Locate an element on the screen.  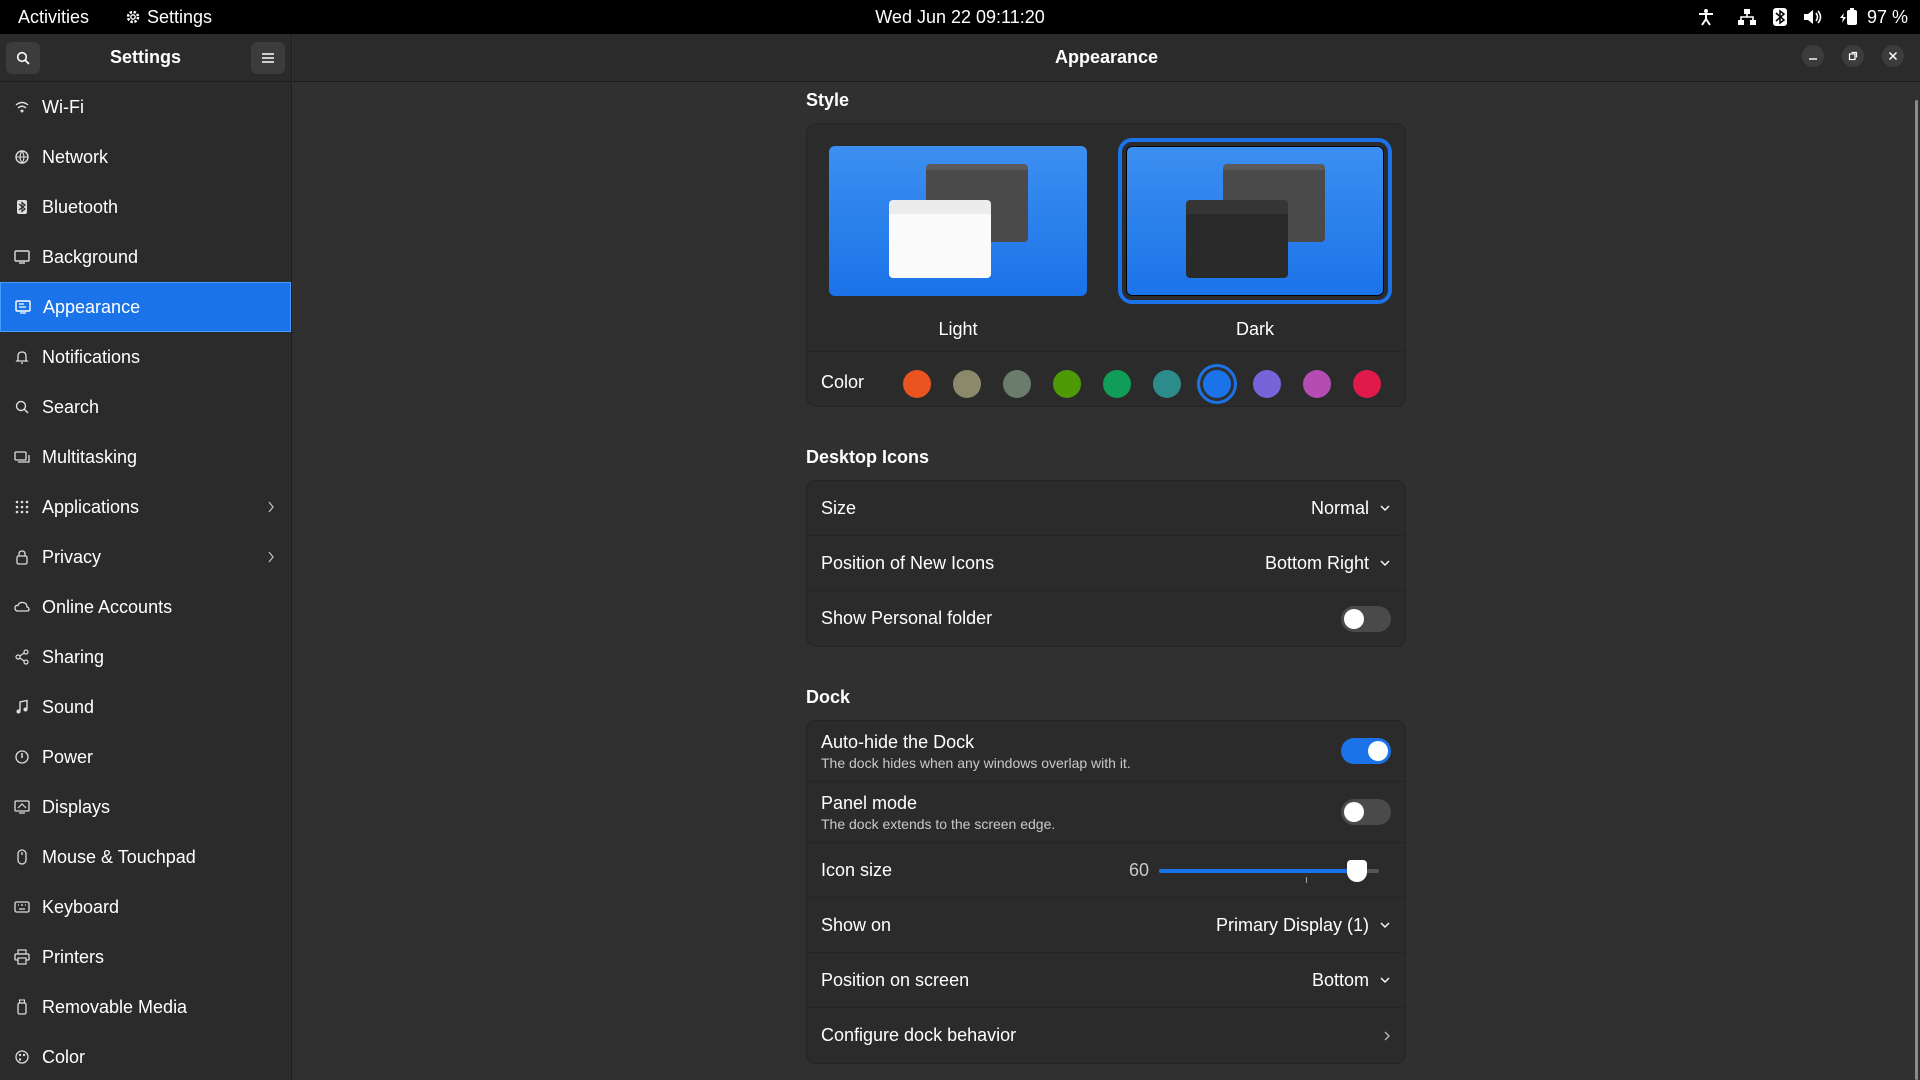
app-menu: Settings is located at coordinates (168, 17).